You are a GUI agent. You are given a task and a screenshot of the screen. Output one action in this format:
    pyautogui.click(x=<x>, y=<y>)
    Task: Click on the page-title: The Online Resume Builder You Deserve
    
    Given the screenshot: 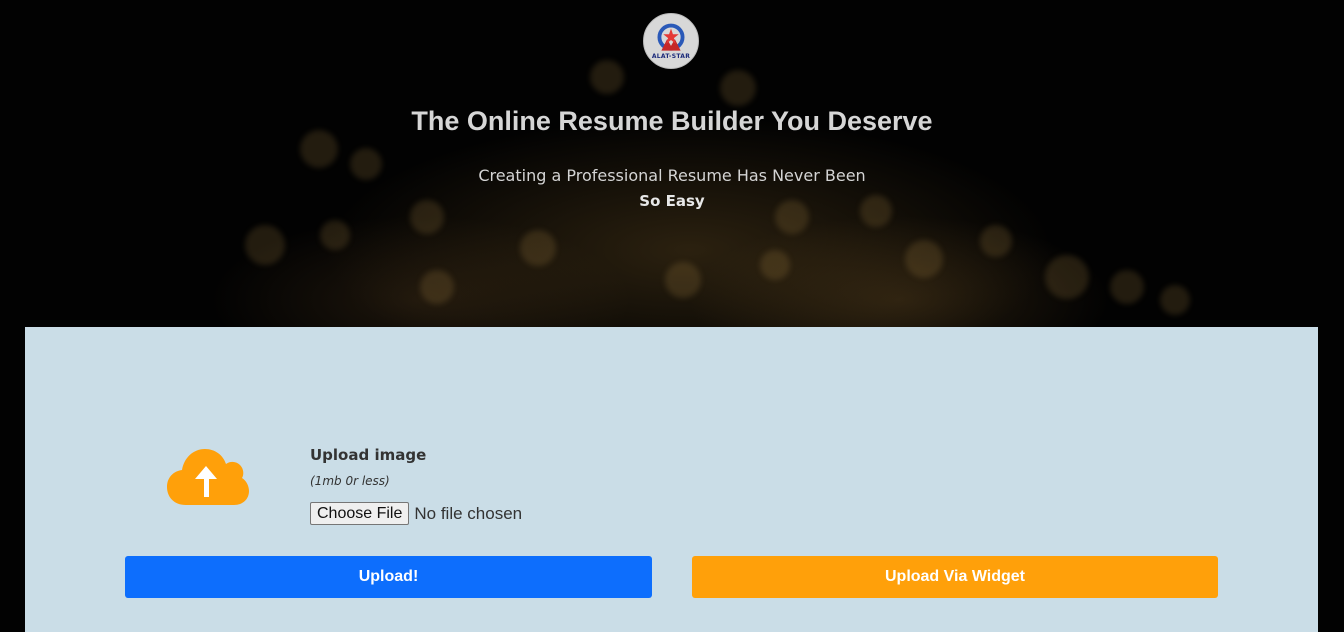 What is the action you would take?
    pyautogui.click(x=672, y=121)
    